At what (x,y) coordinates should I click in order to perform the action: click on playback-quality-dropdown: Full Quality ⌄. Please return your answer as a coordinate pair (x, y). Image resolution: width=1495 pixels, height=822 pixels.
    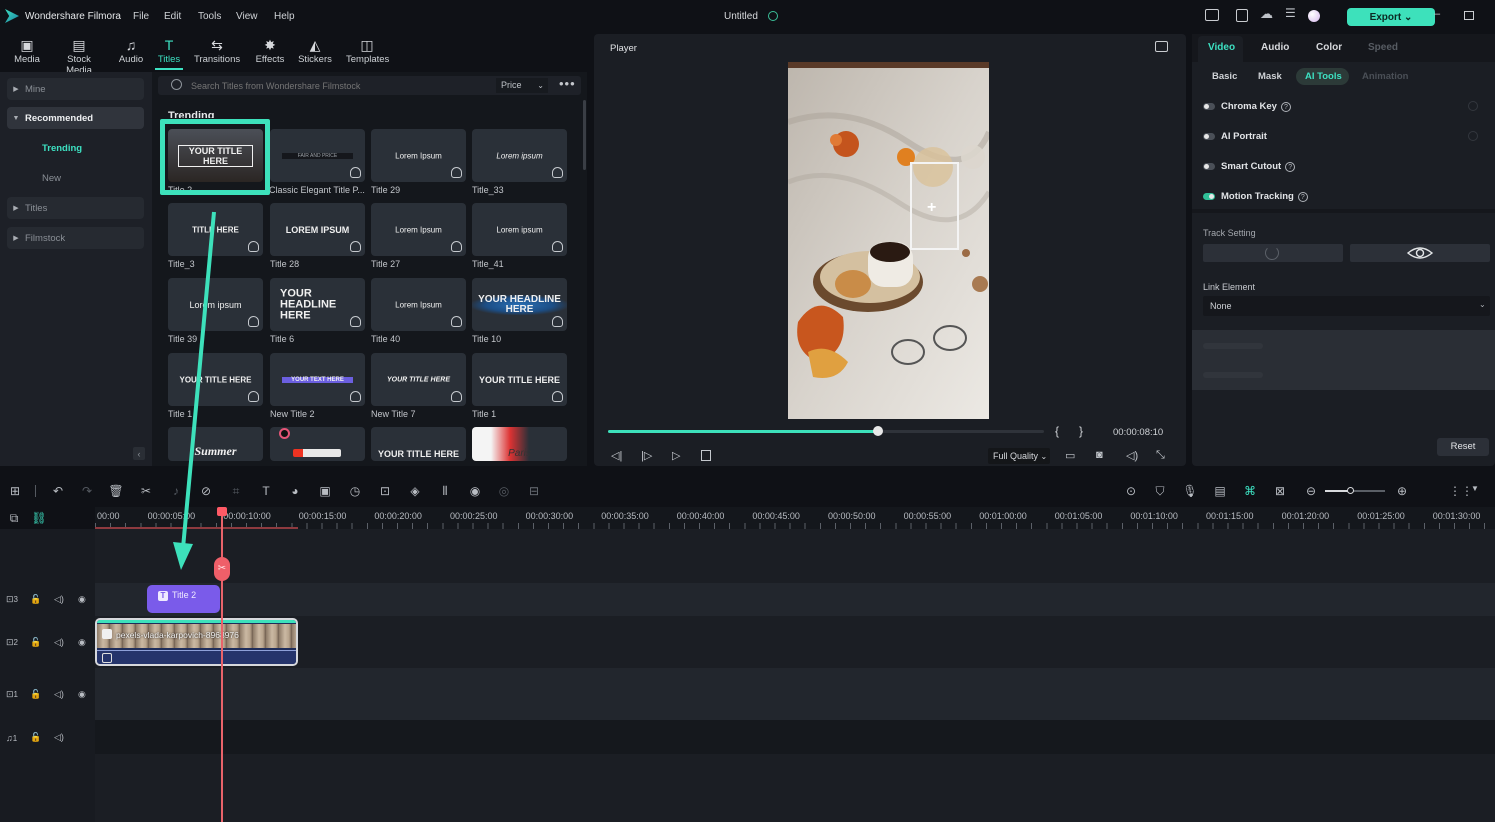
    Looking at the image, I should click on (1019, 456).